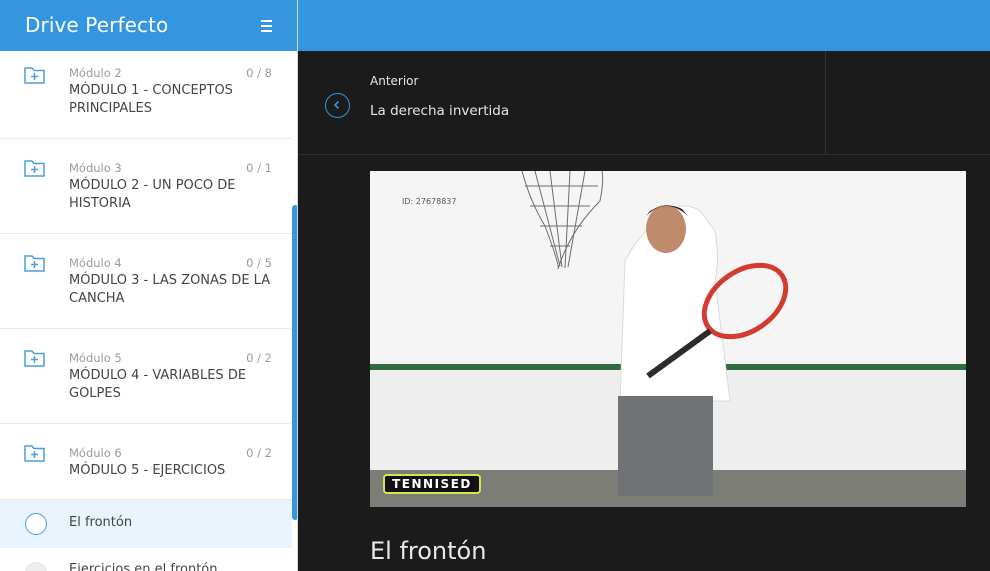  What do you see at coordinates (146, 462) in the screenshot?
I see `module-item: Módulo 6 0 / 2 MÓDULO 5 - EJERCICIOS` at bounding box center [146, 462].